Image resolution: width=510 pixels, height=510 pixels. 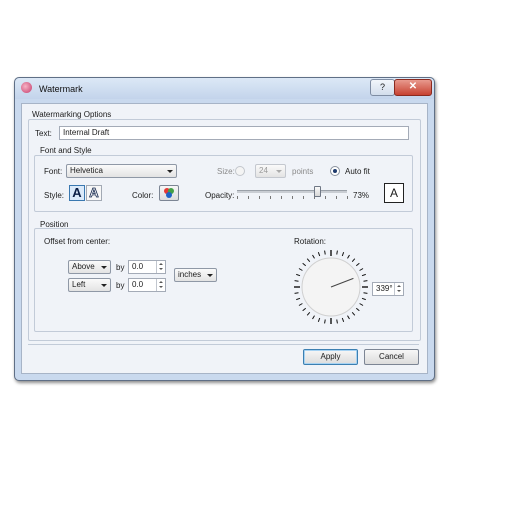 I want to click on style-outline-button: A, so click(x=94, y=193).